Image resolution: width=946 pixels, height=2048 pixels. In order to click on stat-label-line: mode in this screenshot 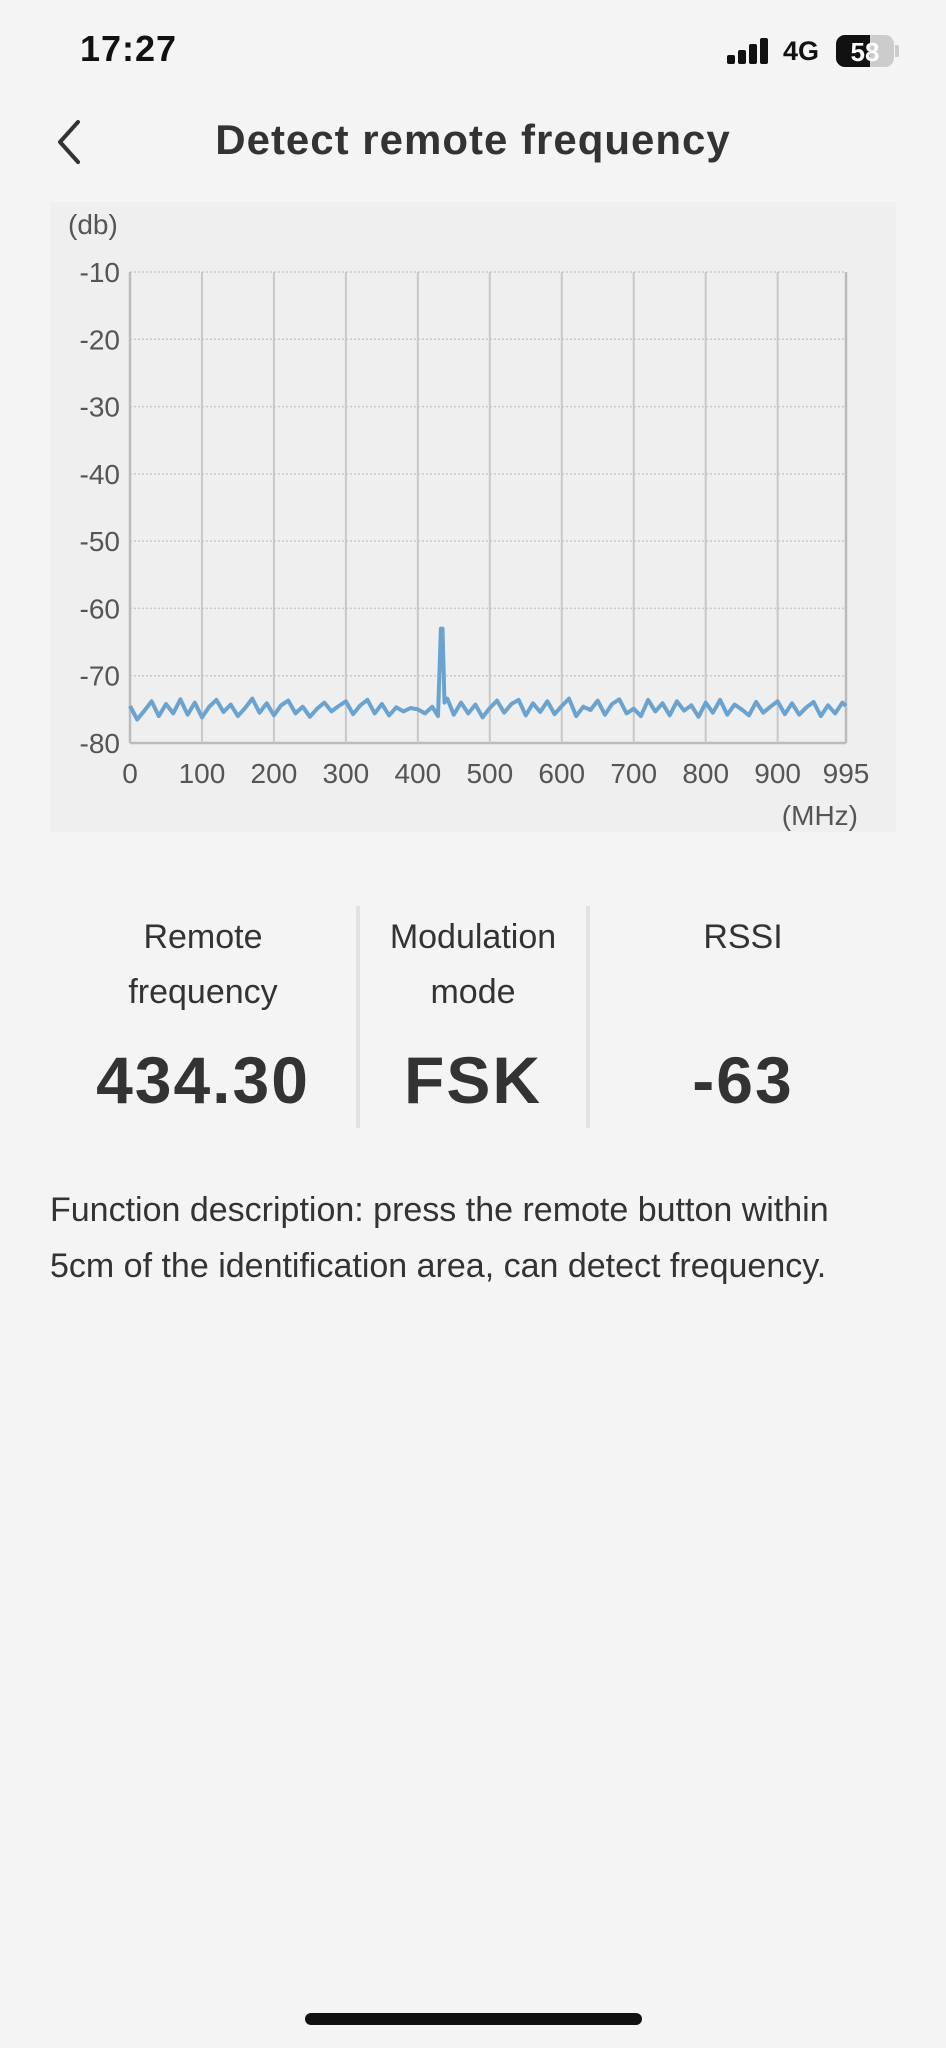, I will do `click(473, 992)`.